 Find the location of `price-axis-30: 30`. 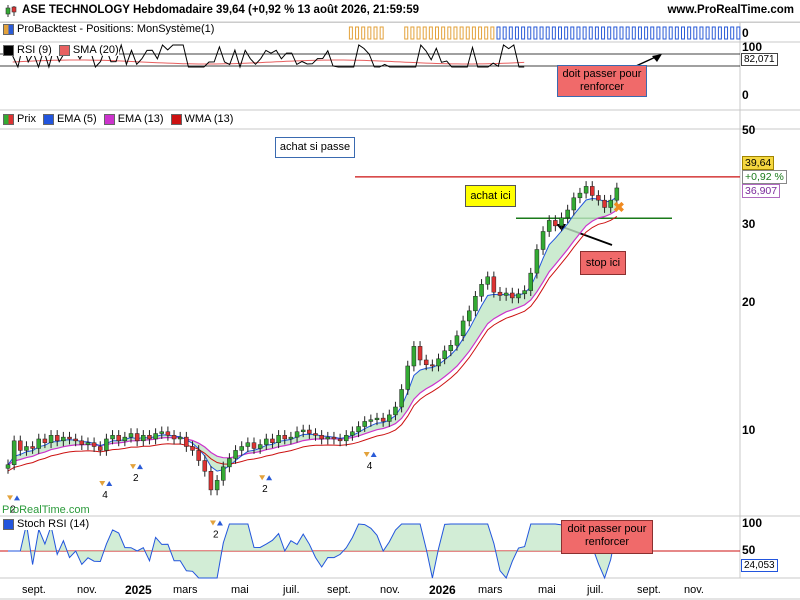

price-axis-30: 30 is located at coordinates (749, 224).